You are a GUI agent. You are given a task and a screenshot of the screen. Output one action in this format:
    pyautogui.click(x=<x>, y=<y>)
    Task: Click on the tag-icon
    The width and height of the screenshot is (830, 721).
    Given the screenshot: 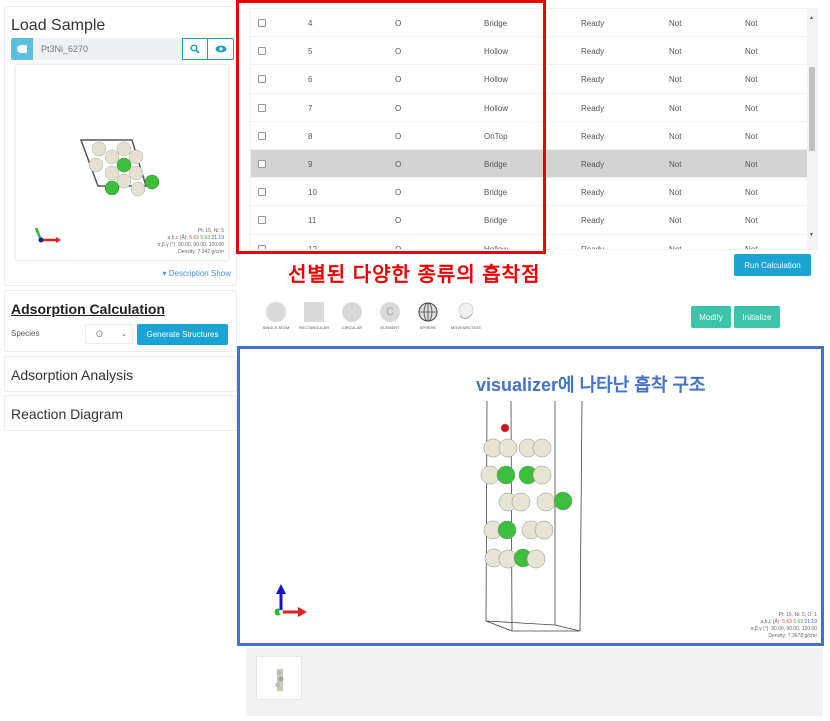 What is the action you would take?
    pyautogui.click(x=22, y=49)
    